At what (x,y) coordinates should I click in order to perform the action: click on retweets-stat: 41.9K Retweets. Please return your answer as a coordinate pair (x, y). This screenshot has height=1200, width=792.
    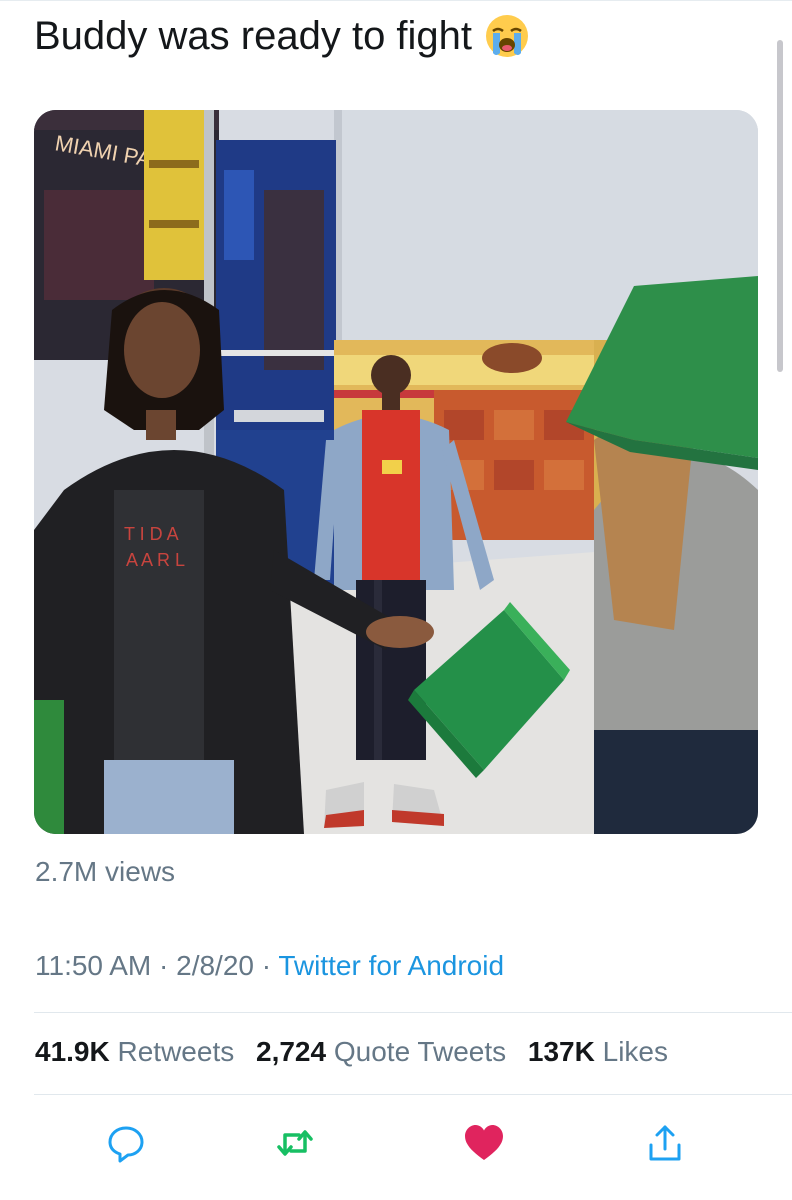
    Looking at the image, I should click on (134, 1051).